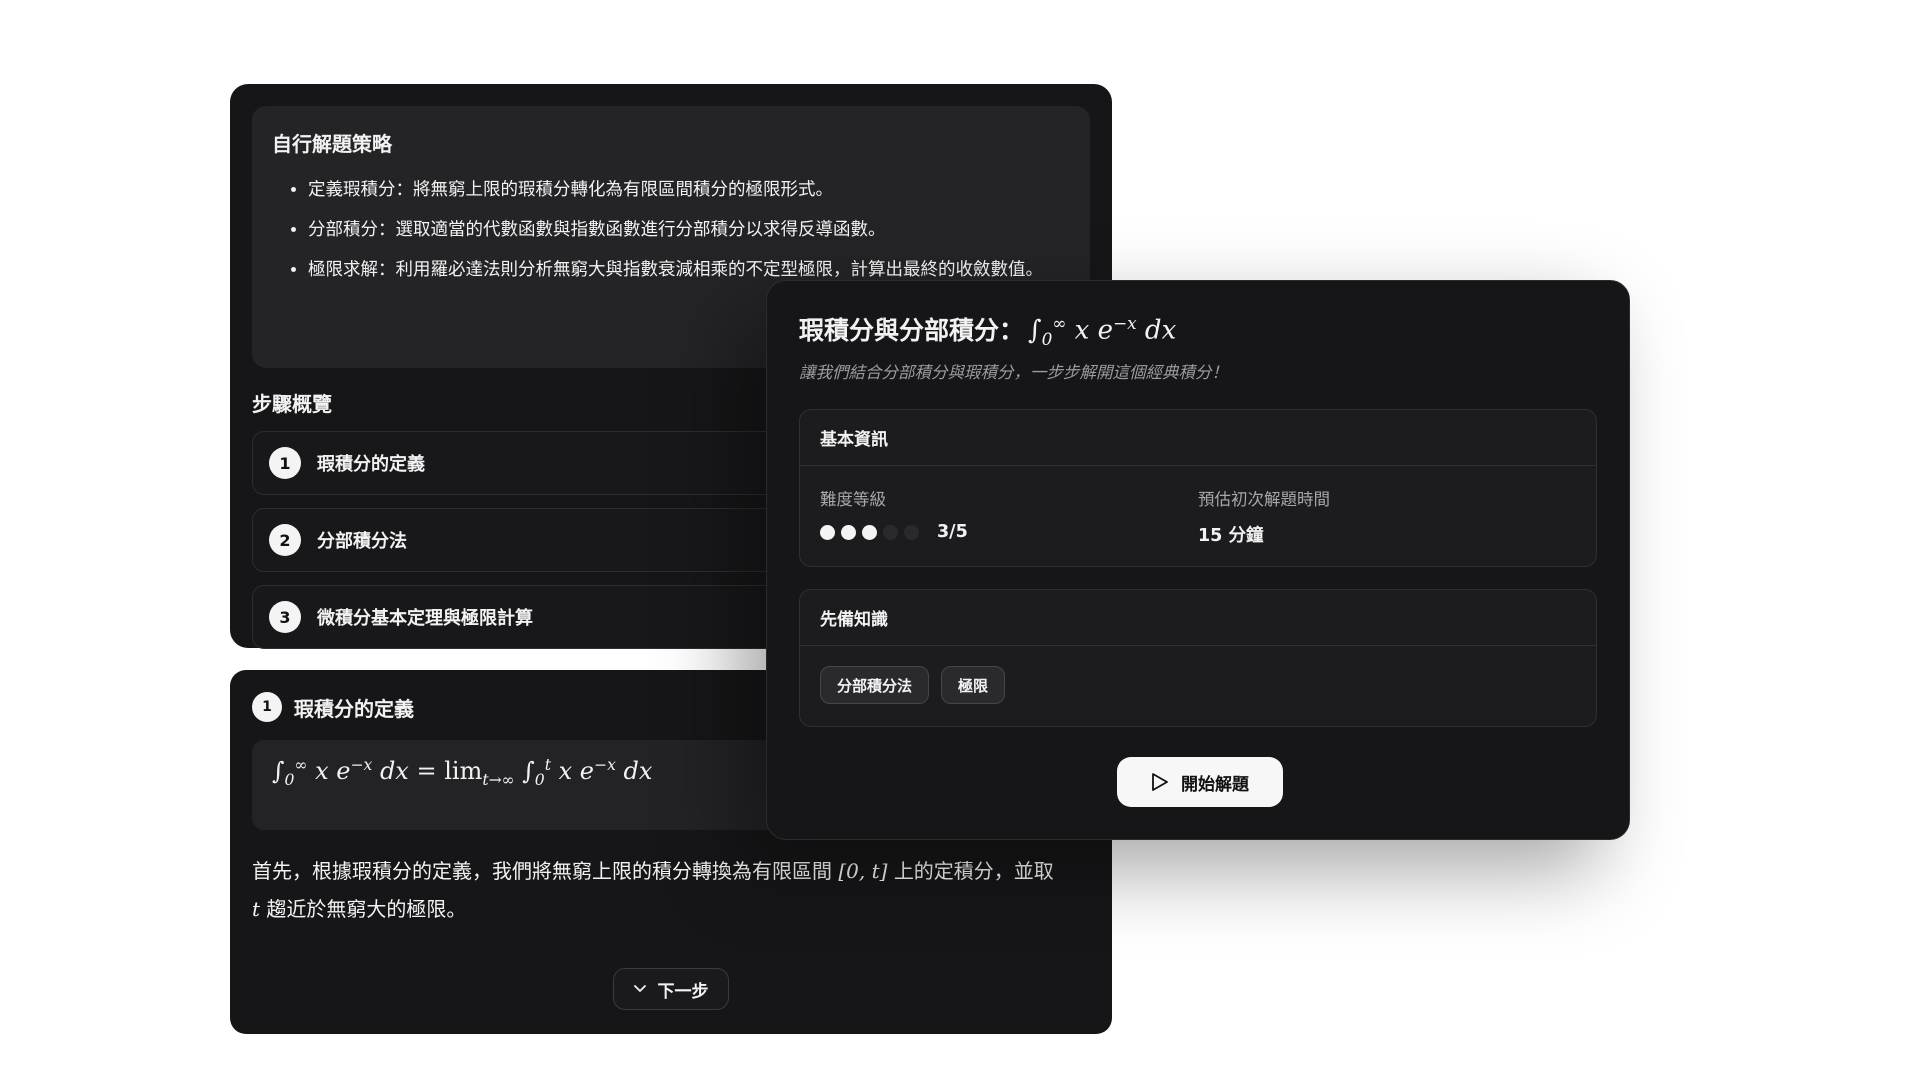  What do you see at coordinates (462, 772) in the screenshot?
I see `integral-formula: ∫0∞ x e−x dx = limt→∞ ∫0t x e−x dx` at bounding box center [462, 772].